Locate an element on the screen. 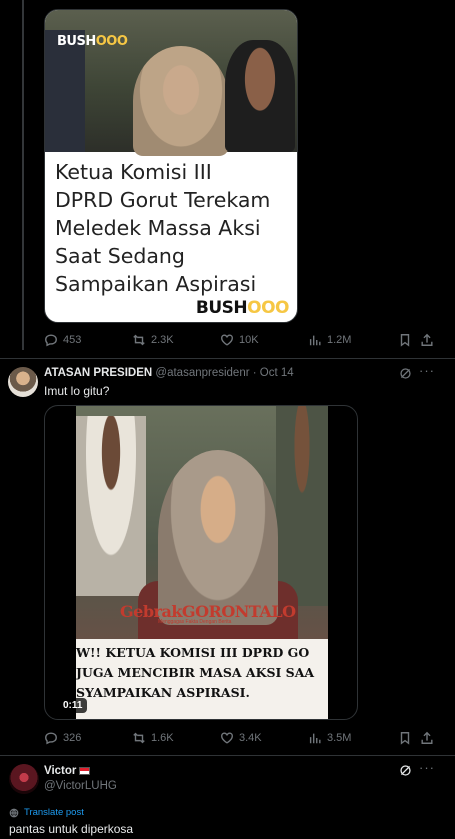  caption-line: SYAMPAIKAN ASPIRASI. is located at coordinates (163, 692).